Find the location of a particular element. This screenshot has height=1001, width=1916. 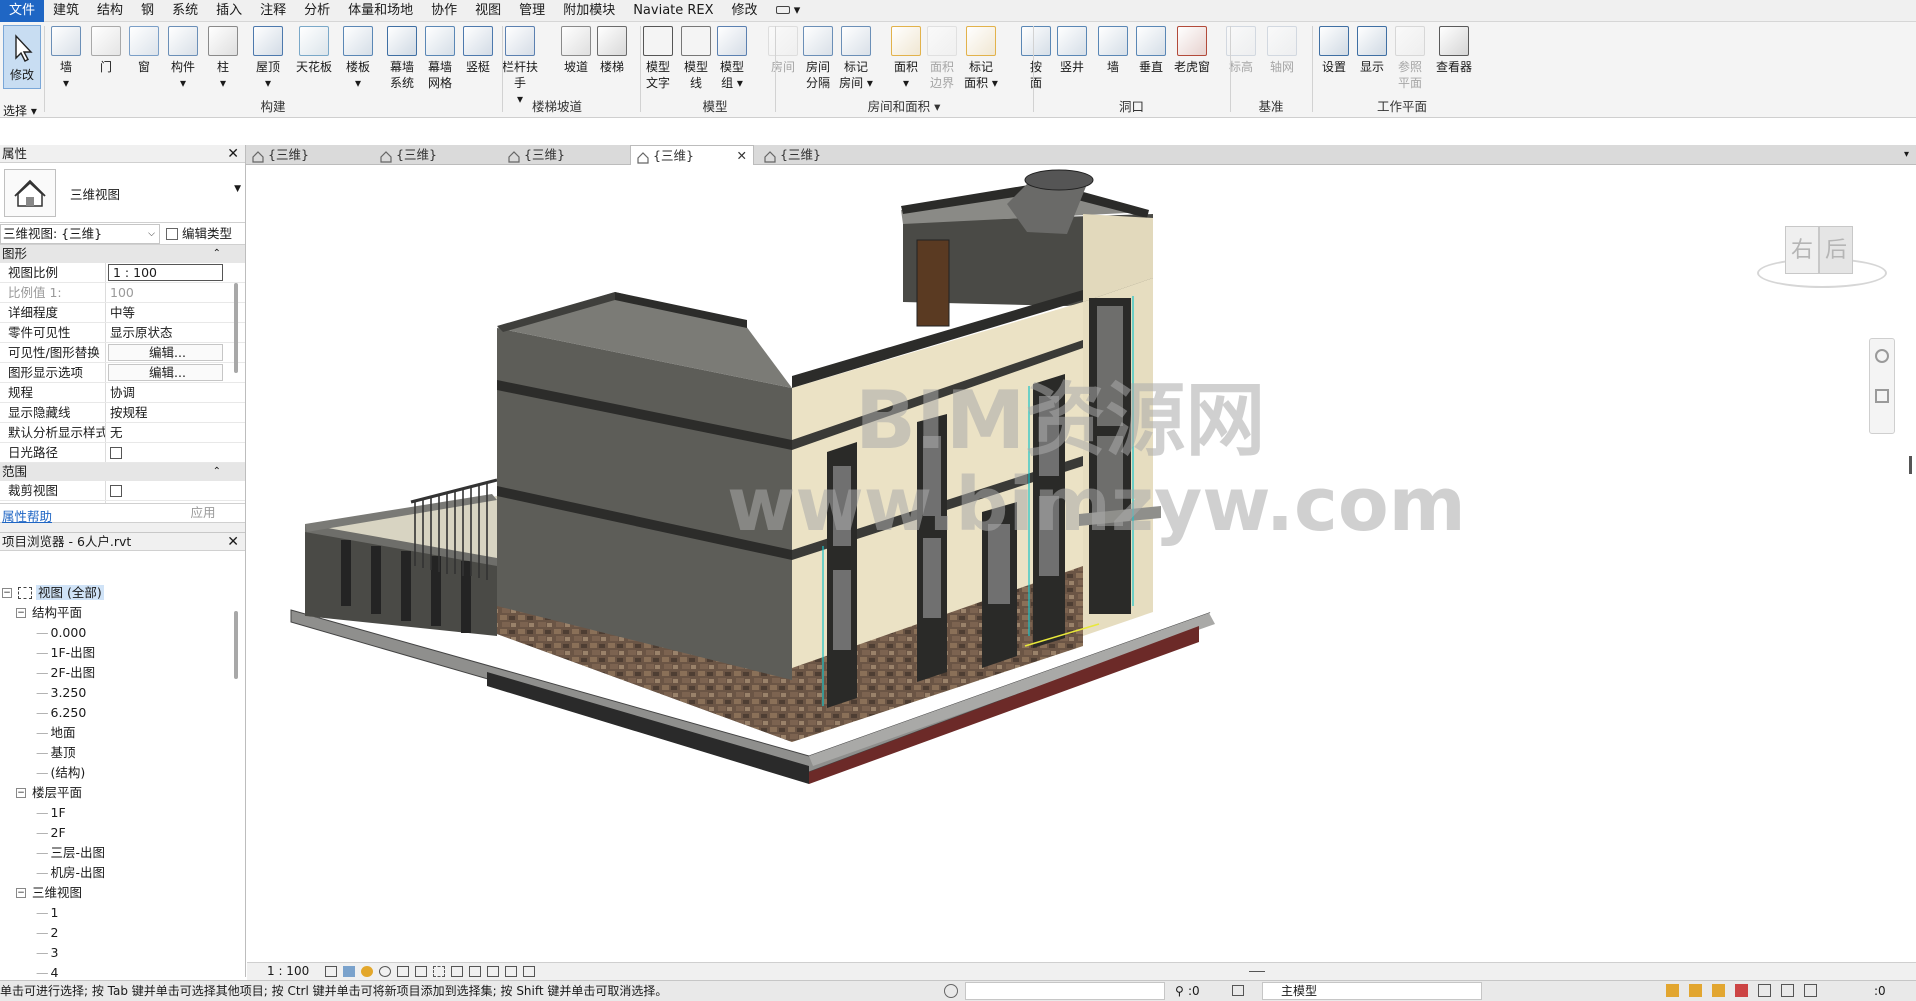

tree-node: —0.000 is located at coordinates (61, 633).